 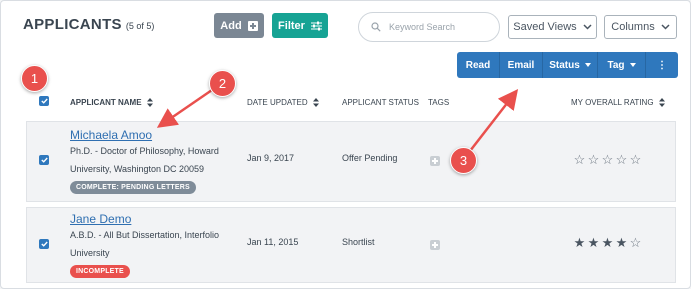 I want to click on callout-1: 1, so click(x=34, y=78).